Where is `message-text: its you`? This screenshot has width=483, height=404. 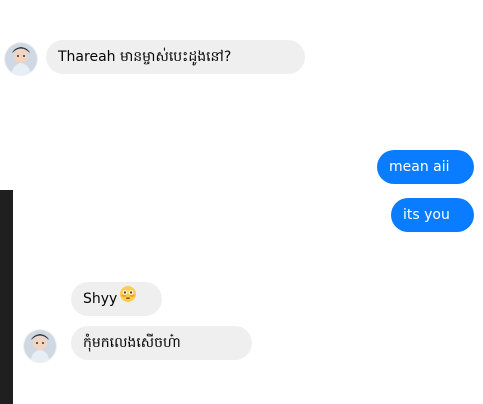
message-text: its you is located at coordinates (426, 215).